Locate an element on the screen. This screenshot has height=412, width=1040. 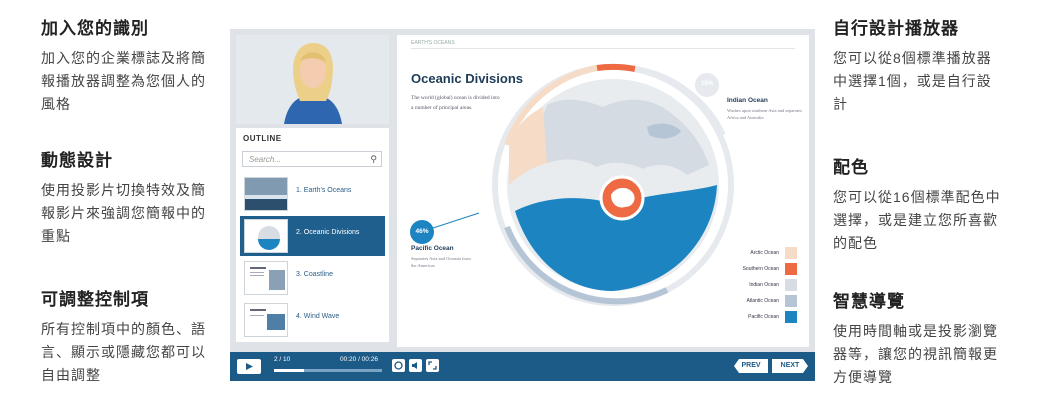
outline-item: 3. Coastline is located at coordinates (312, 278).